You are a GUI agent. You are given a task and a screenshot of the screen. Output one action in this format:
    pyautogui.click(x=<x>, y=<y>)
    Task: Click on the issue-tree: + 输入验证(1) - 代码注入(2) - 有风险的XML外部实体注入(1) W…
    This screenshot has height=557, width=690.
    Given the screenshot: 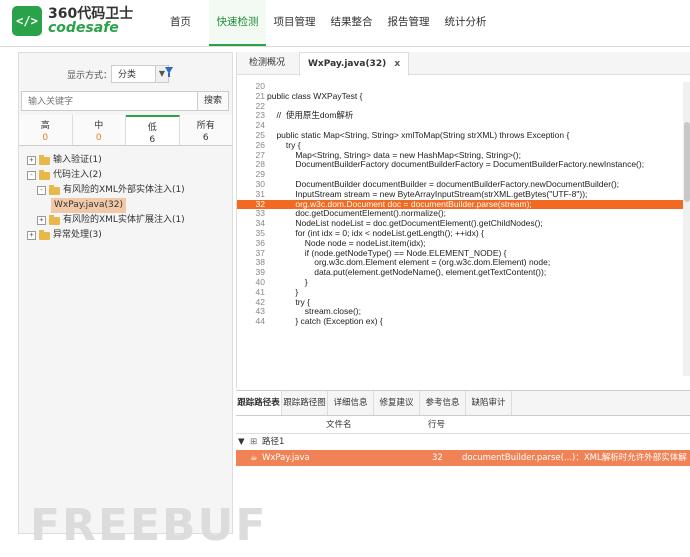 What is the action you would take?
    pyautogui.click(x=106, y=198)
    